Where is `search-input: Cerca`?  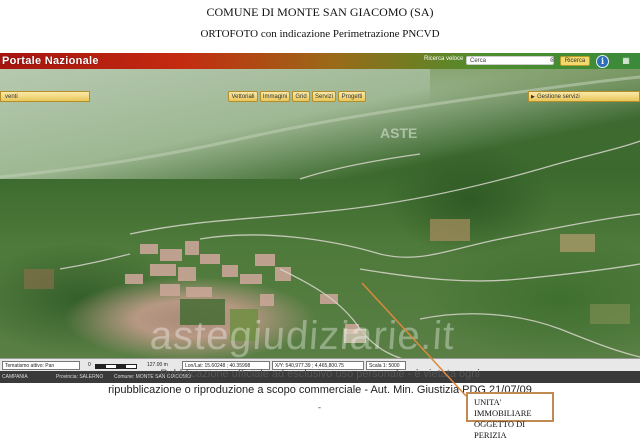 search-input: Cerca is located at coordinates (510, 60).